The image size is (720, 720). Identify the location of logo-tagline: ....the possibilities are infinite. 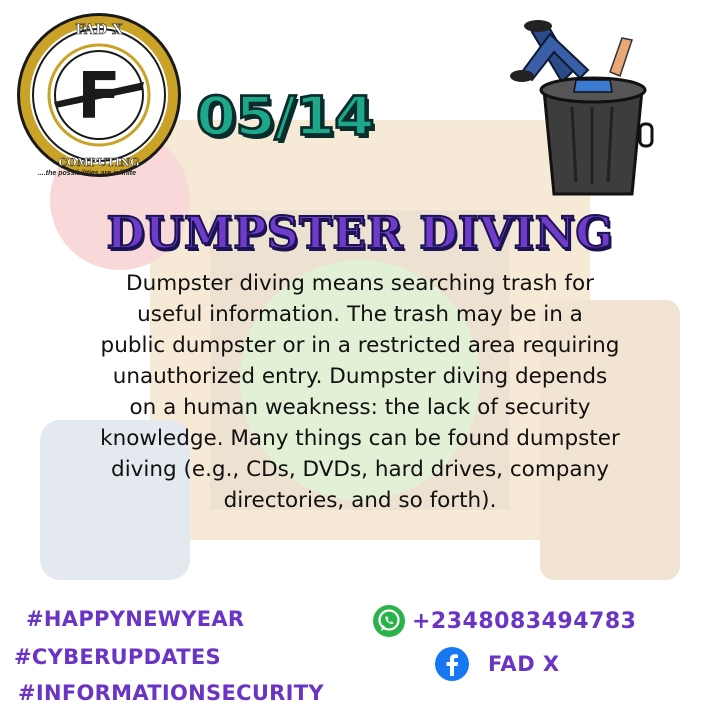
(87, 173).